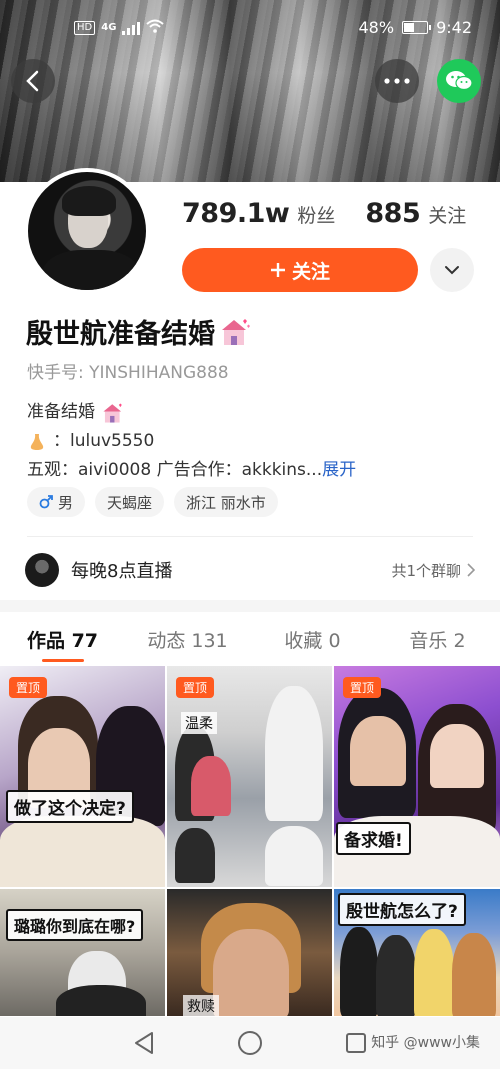 This screenshot has width=500, height=1069. What do you see at coordinates (250, 606) in the screenshot?
I see `section-gap` at bounding box center [250, 606].